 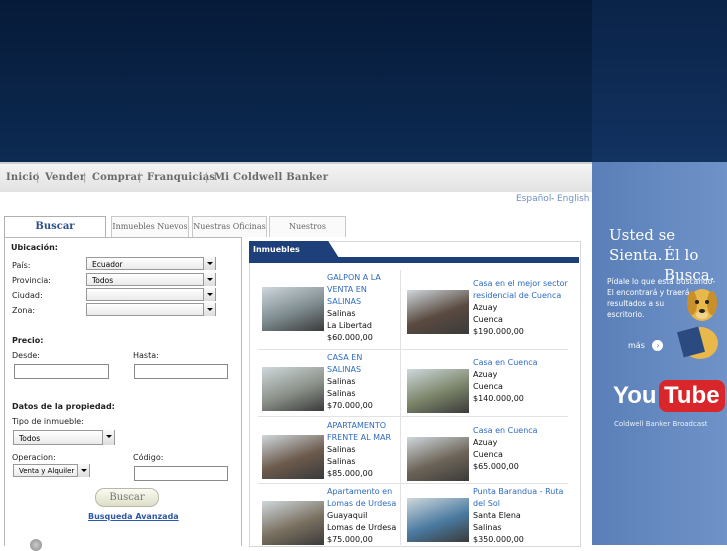 What do you see at coordinates (150, 226) in the screenshot?
I see `tab-inmuebles-nuevos: Inmuebles Nuevos` at bounding box center [150, 226].